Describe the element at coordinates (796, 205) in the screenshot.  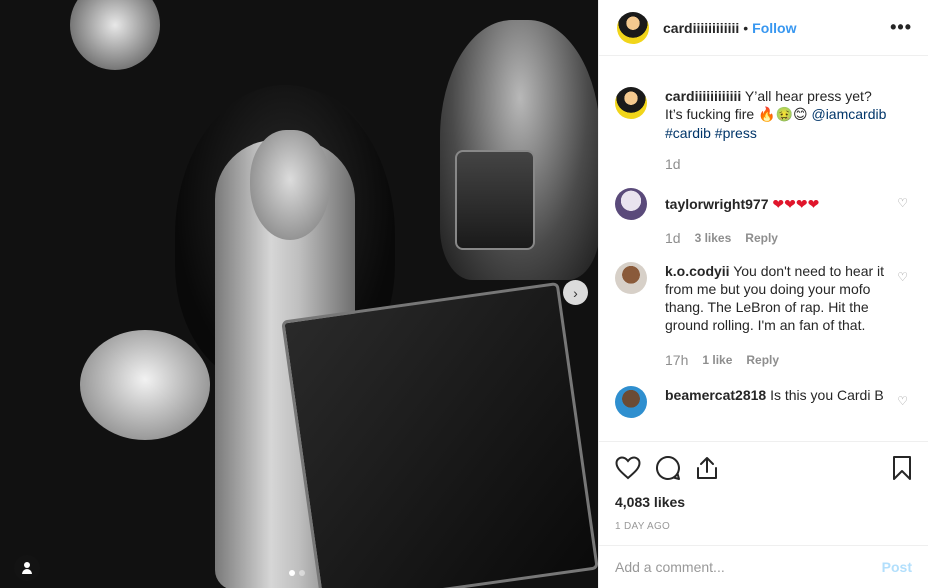
I see `comment-text: ❤❤❤❤` at that location.